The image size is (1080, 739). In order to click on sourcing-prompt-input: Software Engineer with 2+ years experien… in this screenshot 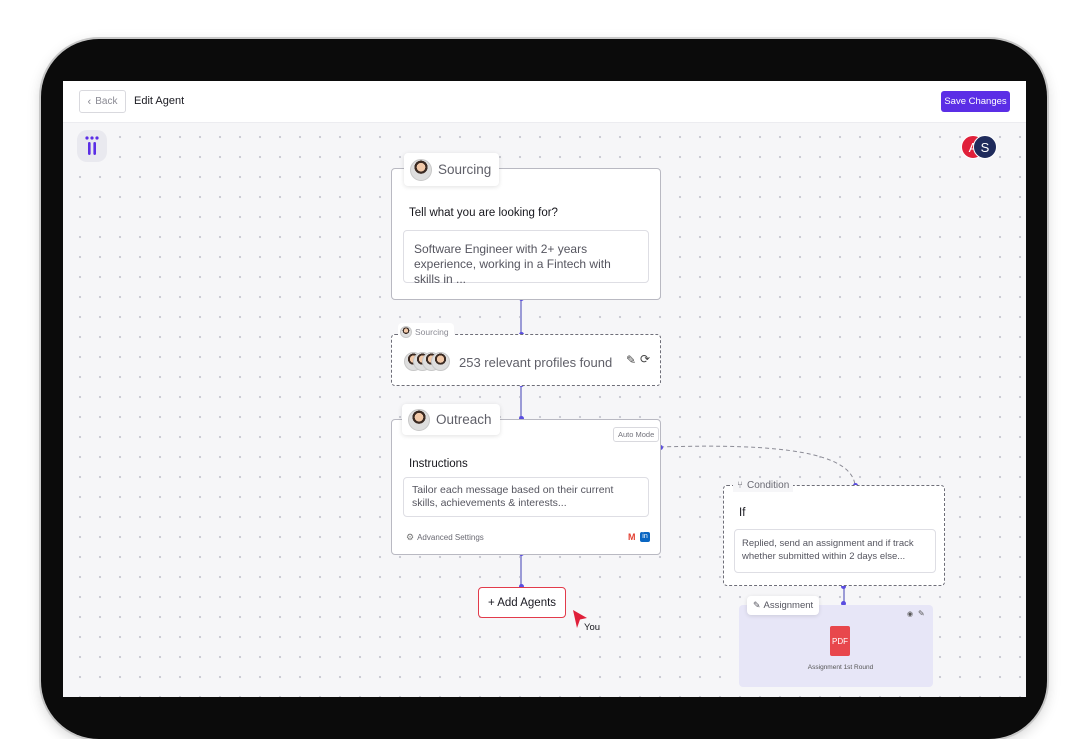, I will do `click(526, 258)`.